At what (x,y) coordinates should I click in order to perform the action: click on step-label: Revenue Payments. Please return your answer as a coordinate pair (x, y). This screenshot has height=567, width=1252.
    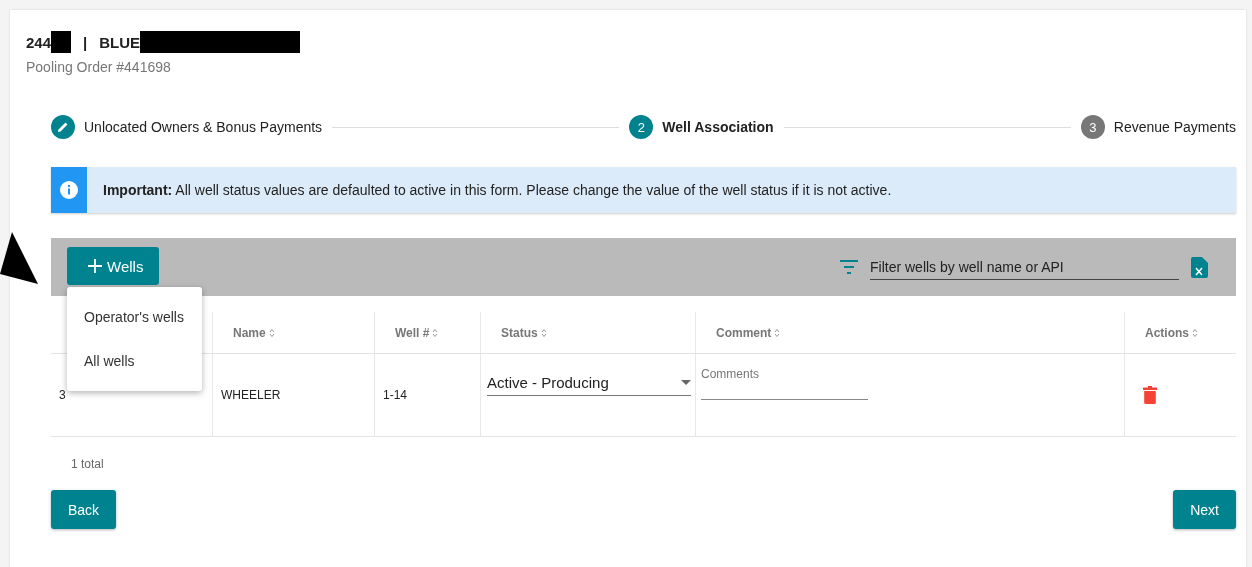
    Looking at the image, I should click on (1174, 127).